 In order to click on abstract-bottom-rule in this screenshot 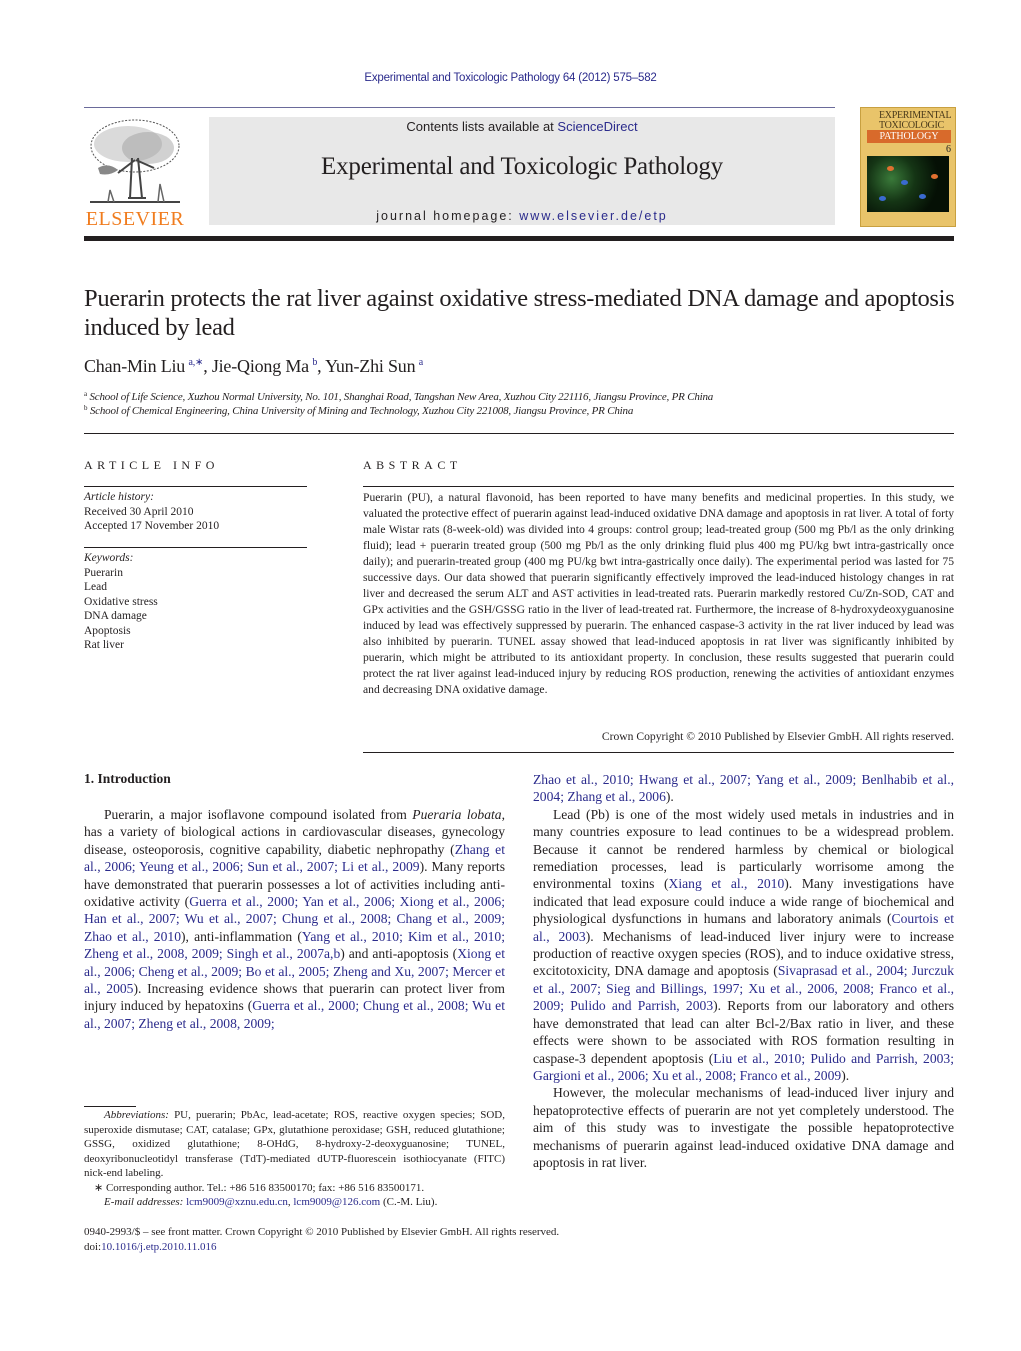, I will do `click(658, 752)`.